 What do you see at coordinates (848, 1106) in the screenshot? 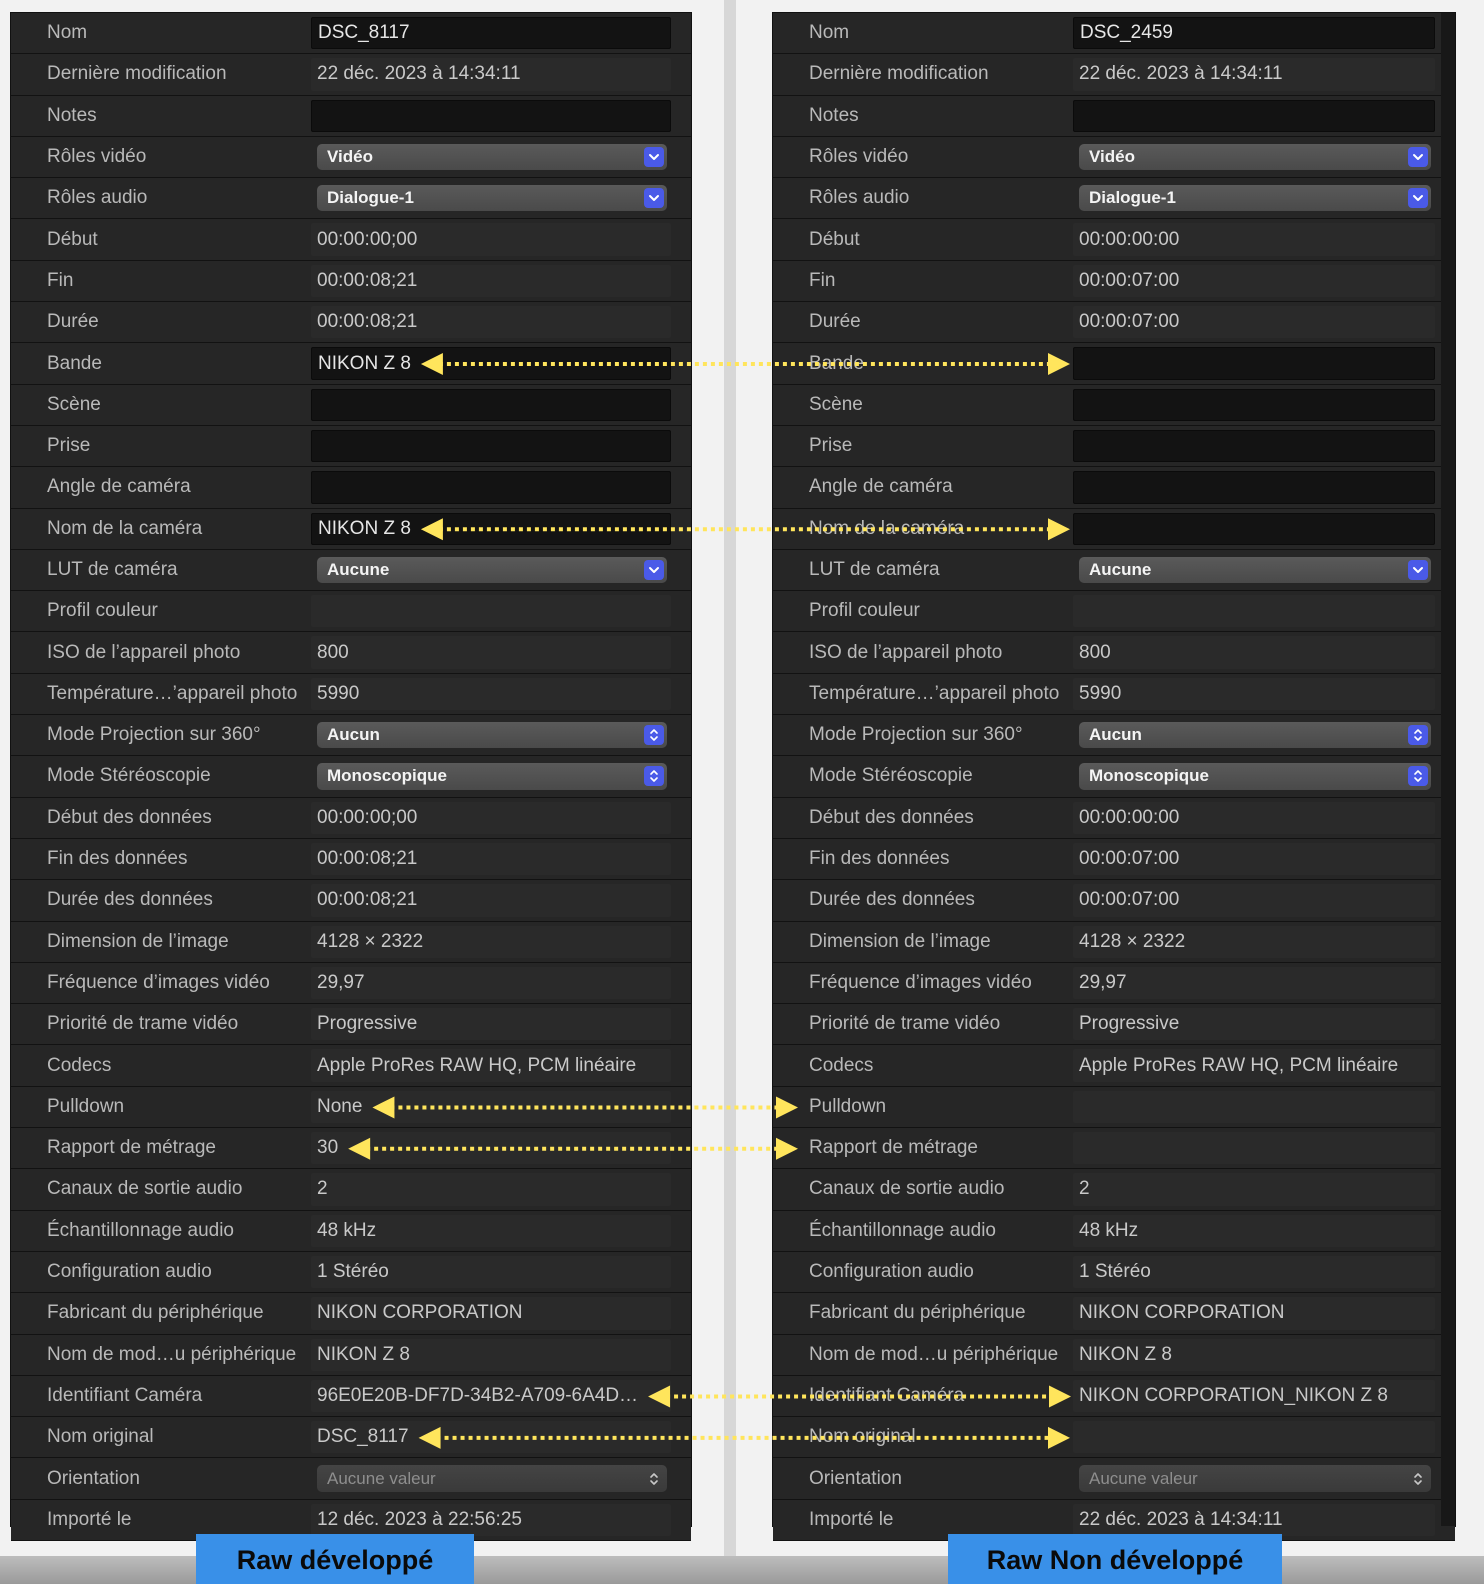
I see `field-label: Pulldown` at bounding box center [848, 1106].